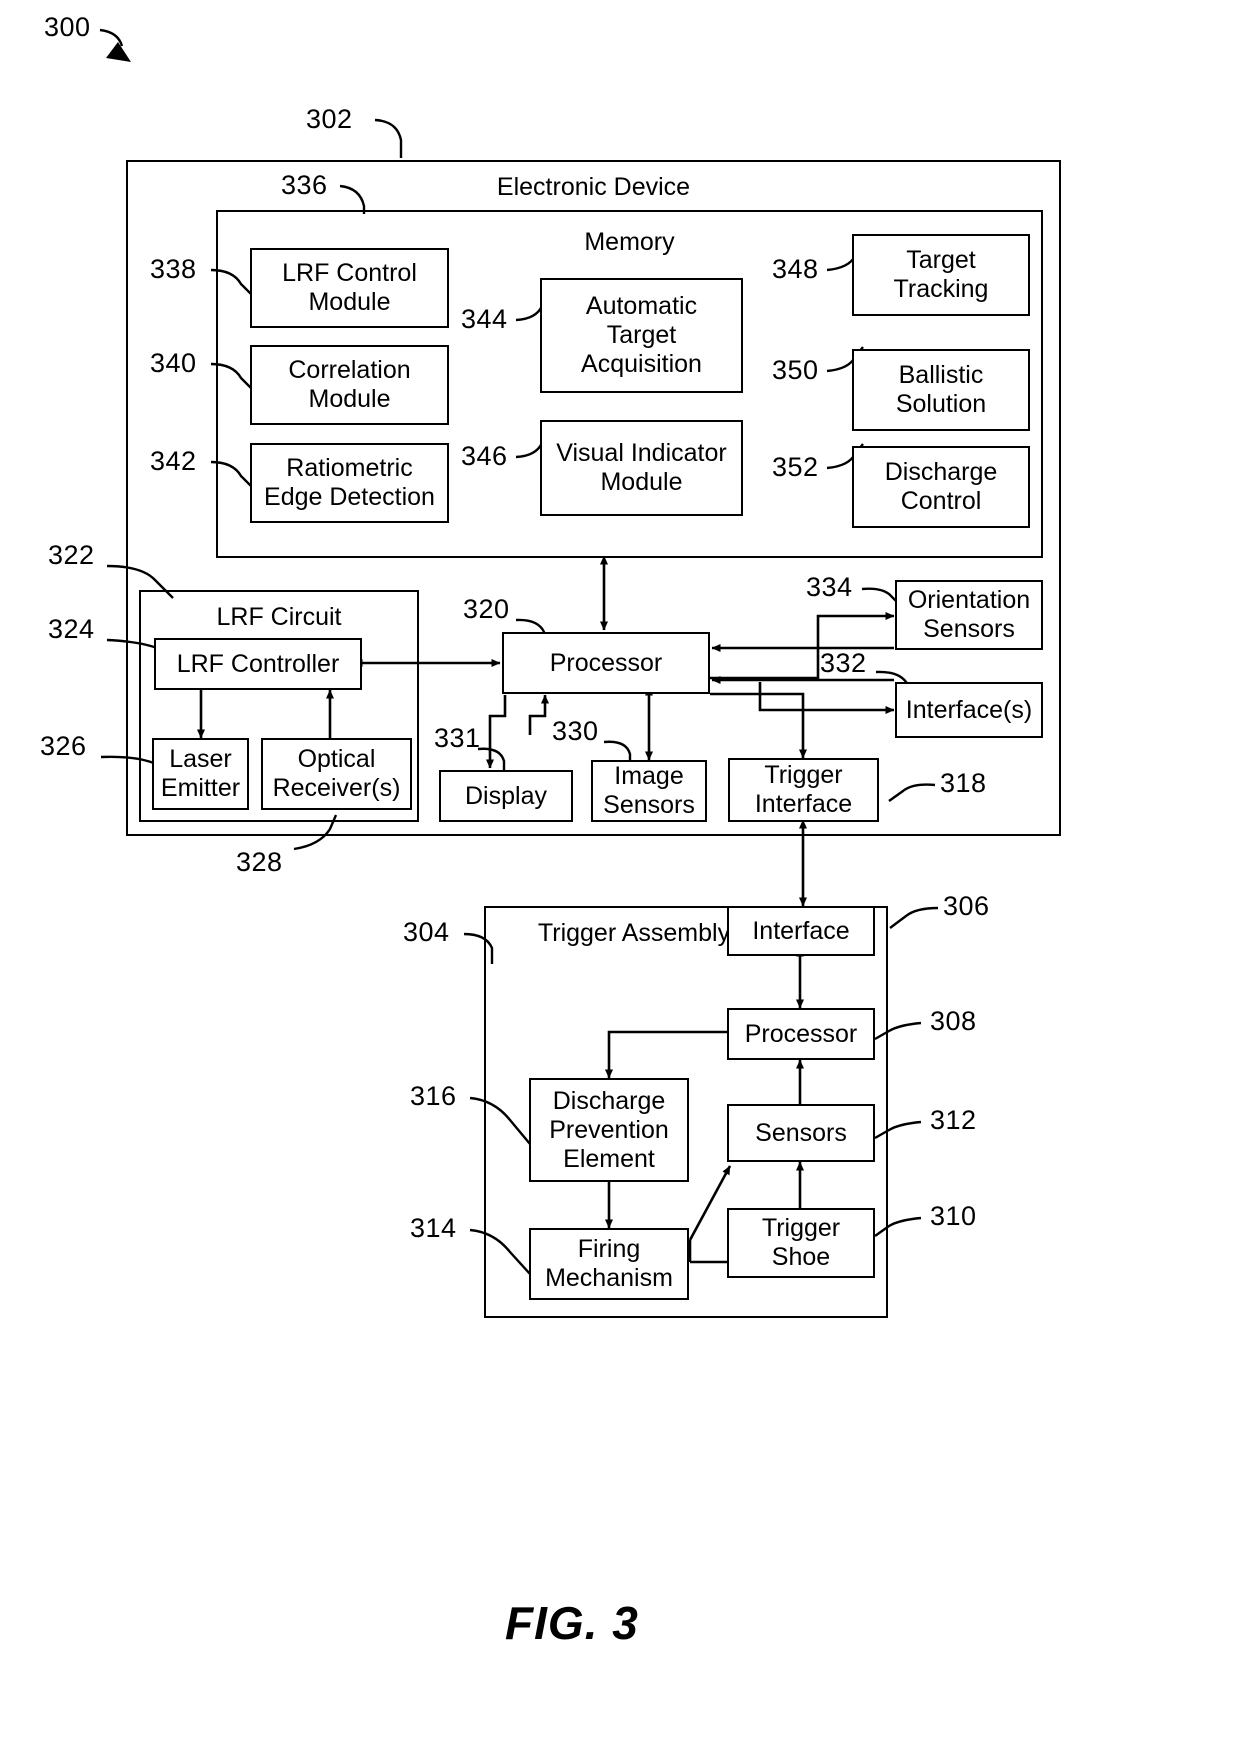 Image resolution: width=1240 pixels, height=1738 pixels. I want to click on assembly-sensors-box: Sensors, so click(801, 1133).